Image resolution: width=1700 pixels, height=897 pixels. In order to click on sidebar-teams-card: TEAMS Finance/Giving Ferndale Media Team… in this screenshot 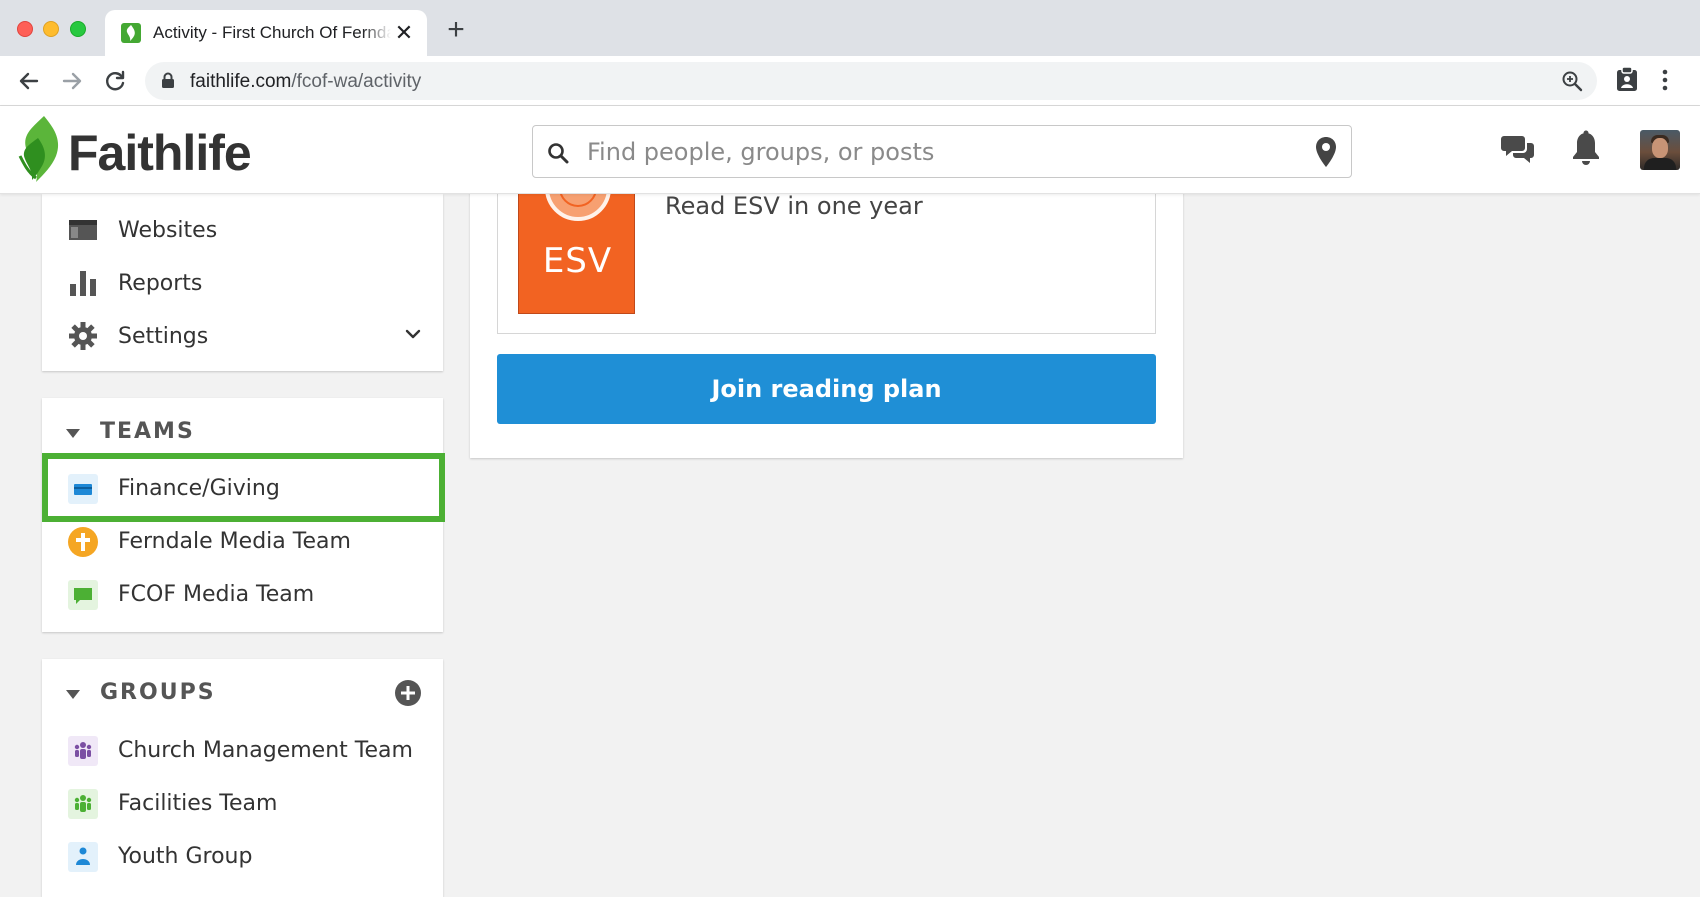, I will do `click(242, 515)`.